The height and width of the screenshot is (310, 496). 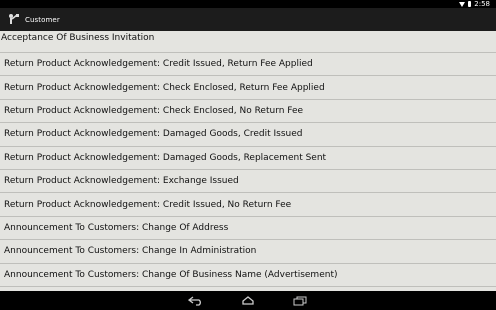 I want to click on home-icon, so click(x=248, y=300).